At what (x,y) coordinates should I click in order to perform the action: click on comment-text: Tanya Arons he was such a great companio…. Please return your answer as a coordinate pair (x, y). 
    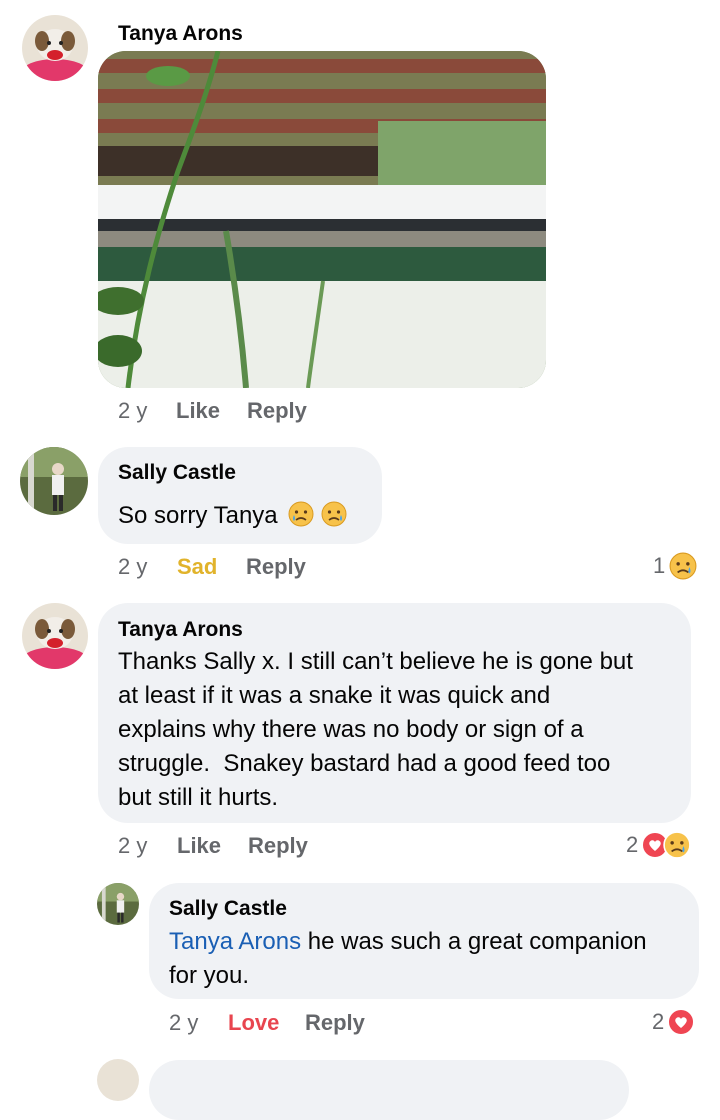
    Looking at the image, I should click on (429, 959).